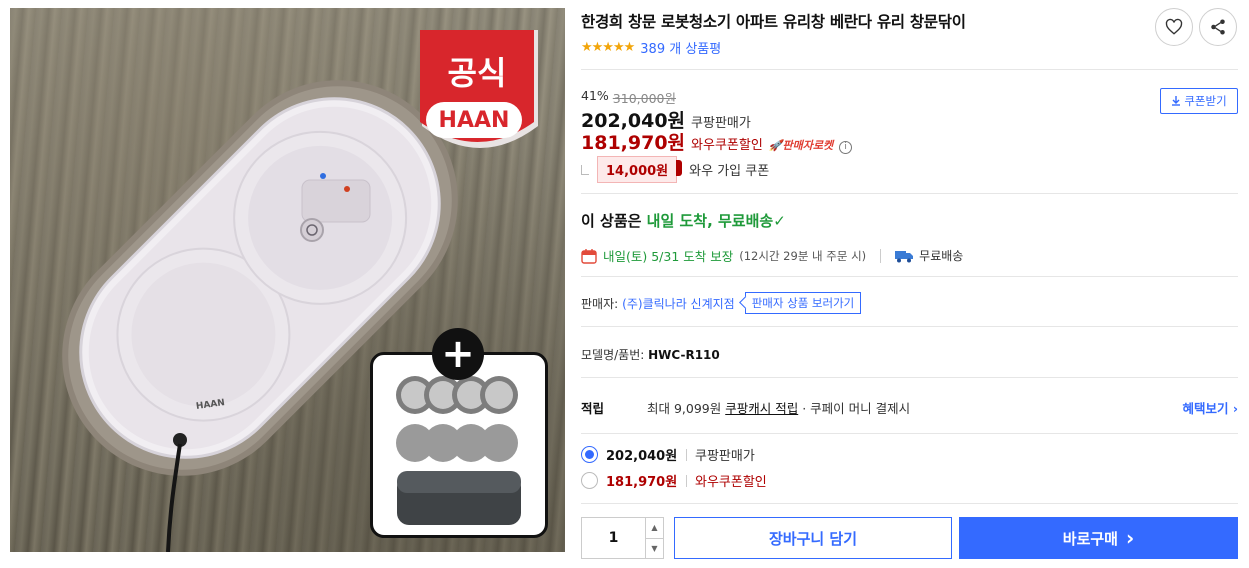 The width and height of the screenshot is (1249, 568). I want to click on delivery-headline-highlight: 내일 도착, 무료배송, so click(710, 221).